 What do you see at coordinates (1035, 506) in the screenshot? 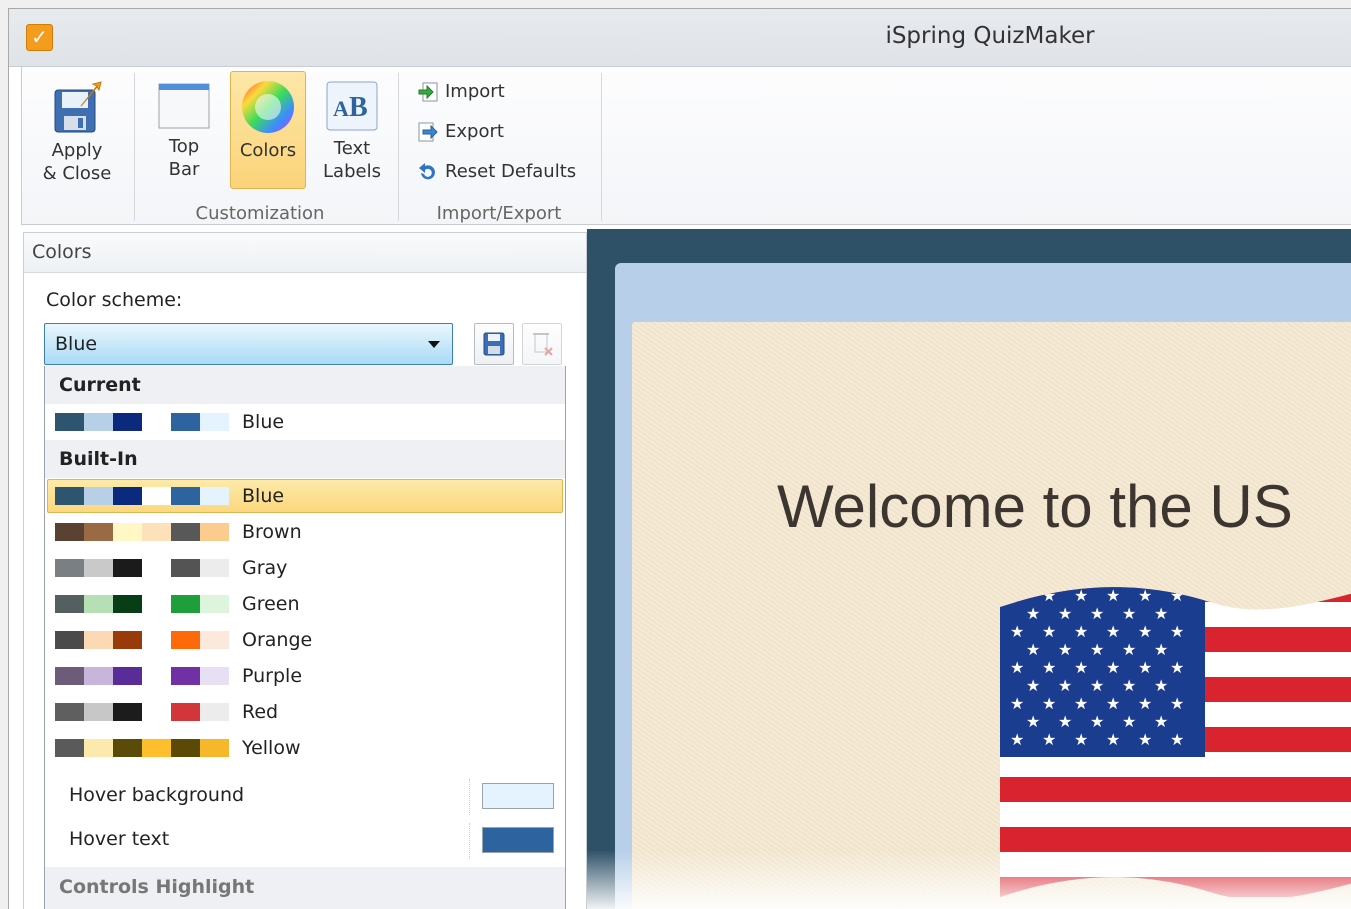
I see `slide-title: Welcome to the US` at bounding box center [1035, 506].